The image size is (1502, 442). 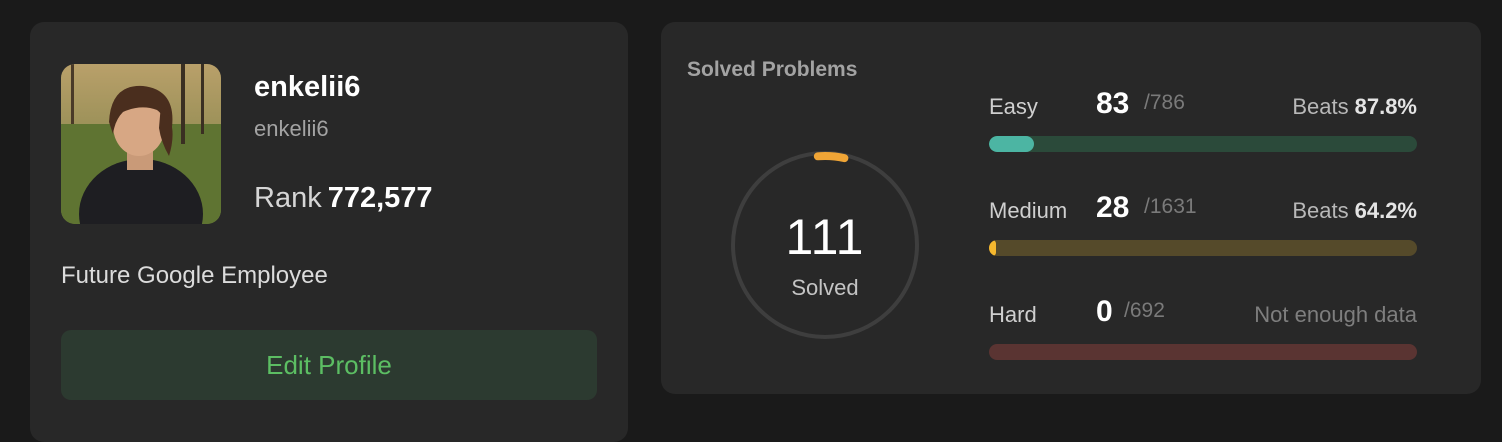 I want to click on difficulty-total: /692, so click(x=1144, y=310).